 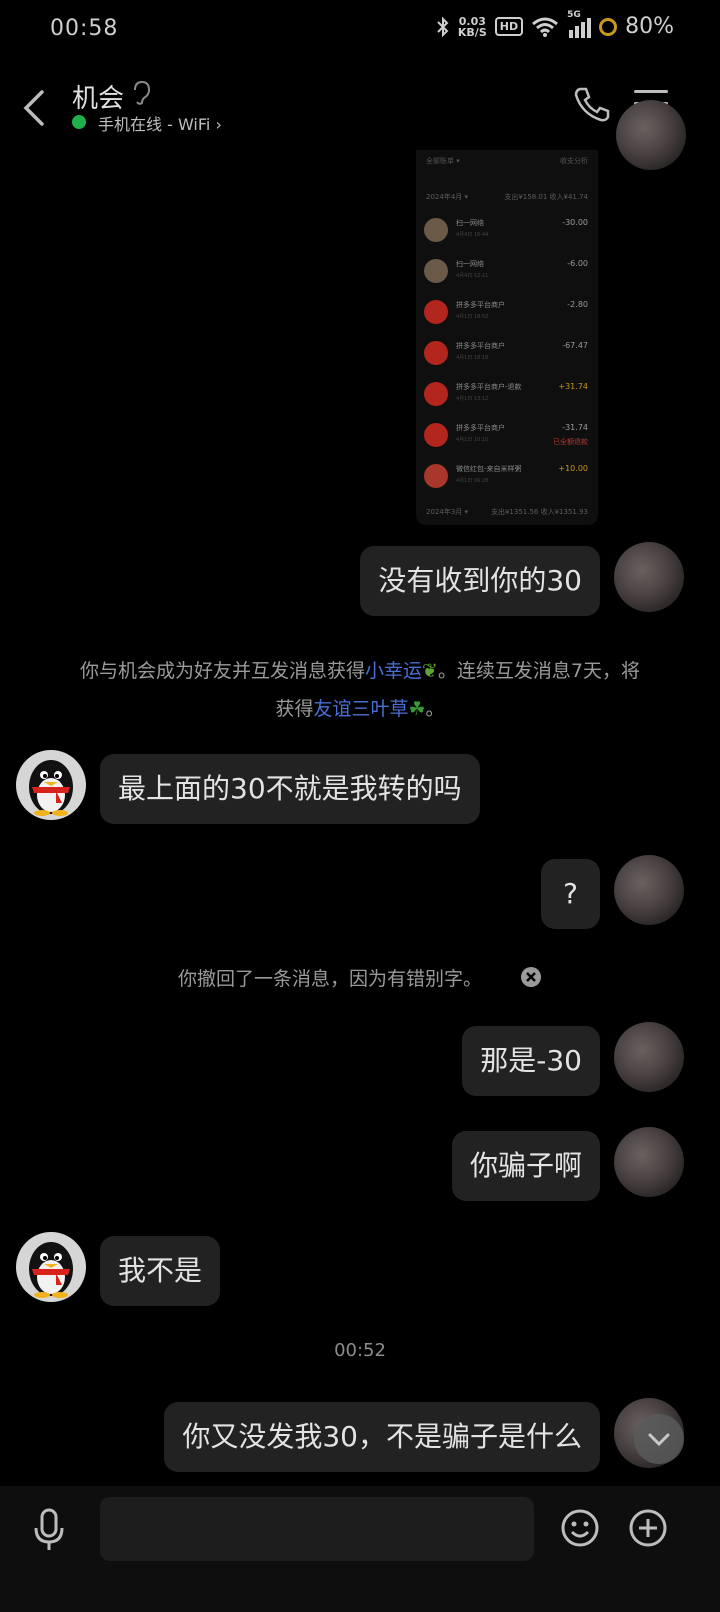 I want to click on status-time: 00:58, so click(x=84, y=28).